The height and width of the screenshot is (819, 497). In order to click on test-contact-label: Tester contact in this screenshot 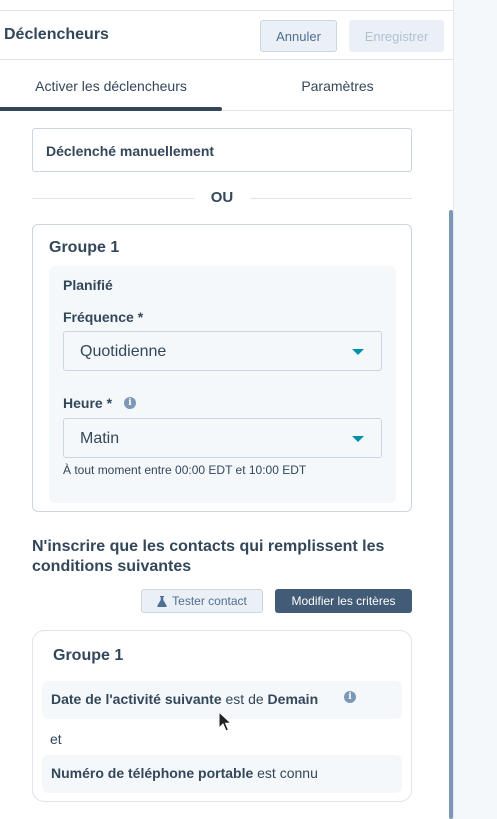, I will do `click(209, 601)`.